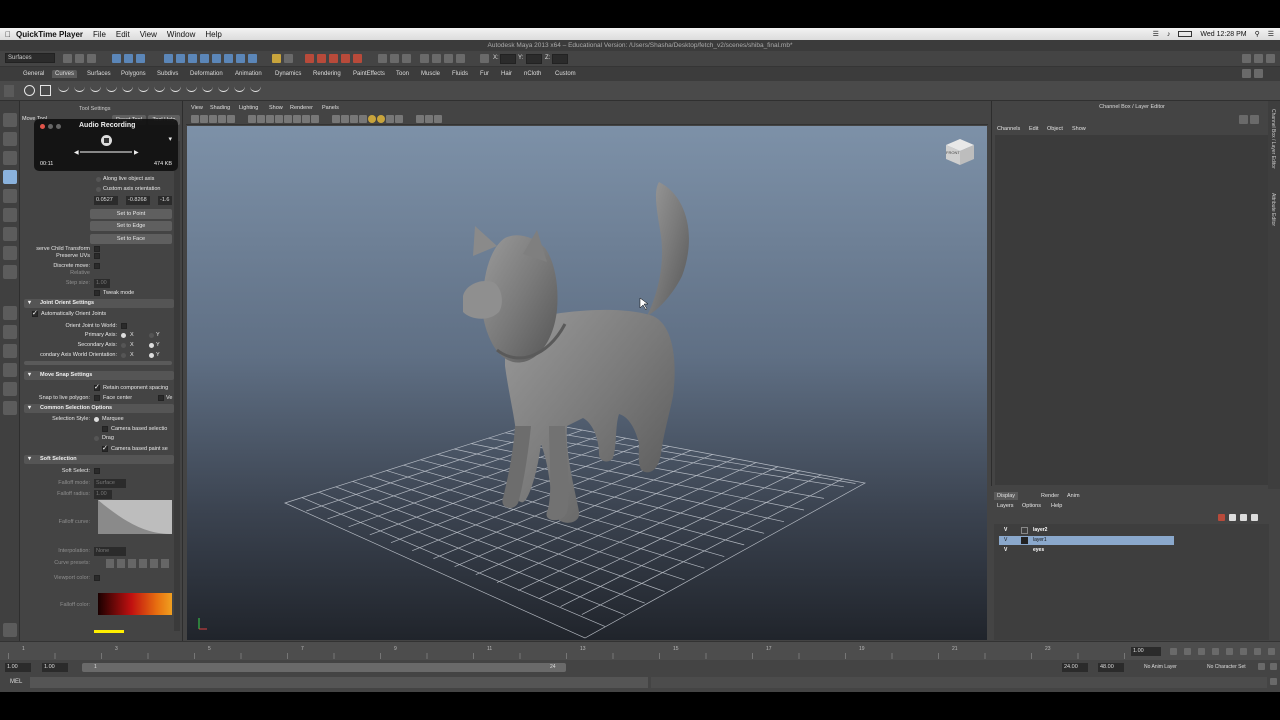 The height and width of the screenshot is (720, 1280). What do you see at coordinates (10, 139) in the screenshot?
I see `lasso-tool-icon` at bounding box center [10, 139].